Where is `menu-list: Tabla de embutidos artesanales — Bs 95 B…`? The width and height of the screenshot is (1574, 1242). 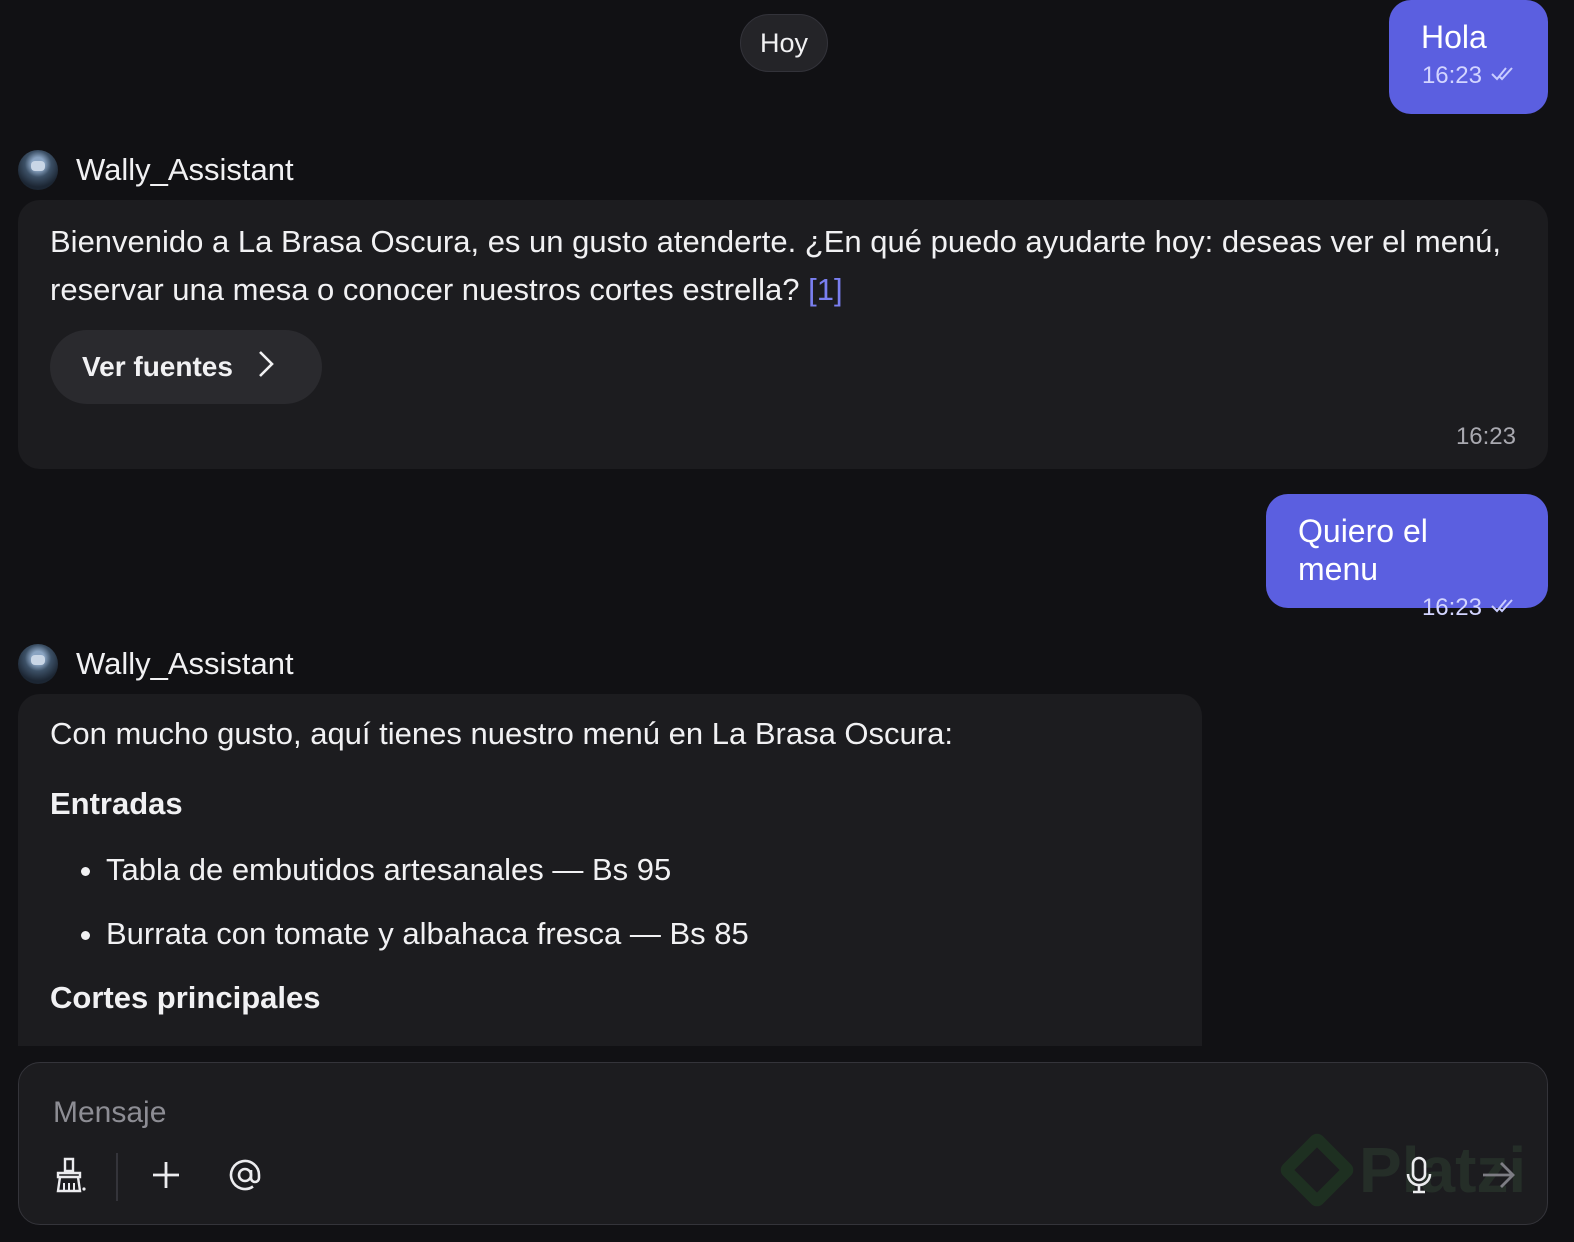
menu-list: Tabla de embutidos artesanales — Bs 95 B… is located at coordinates (610, 902).